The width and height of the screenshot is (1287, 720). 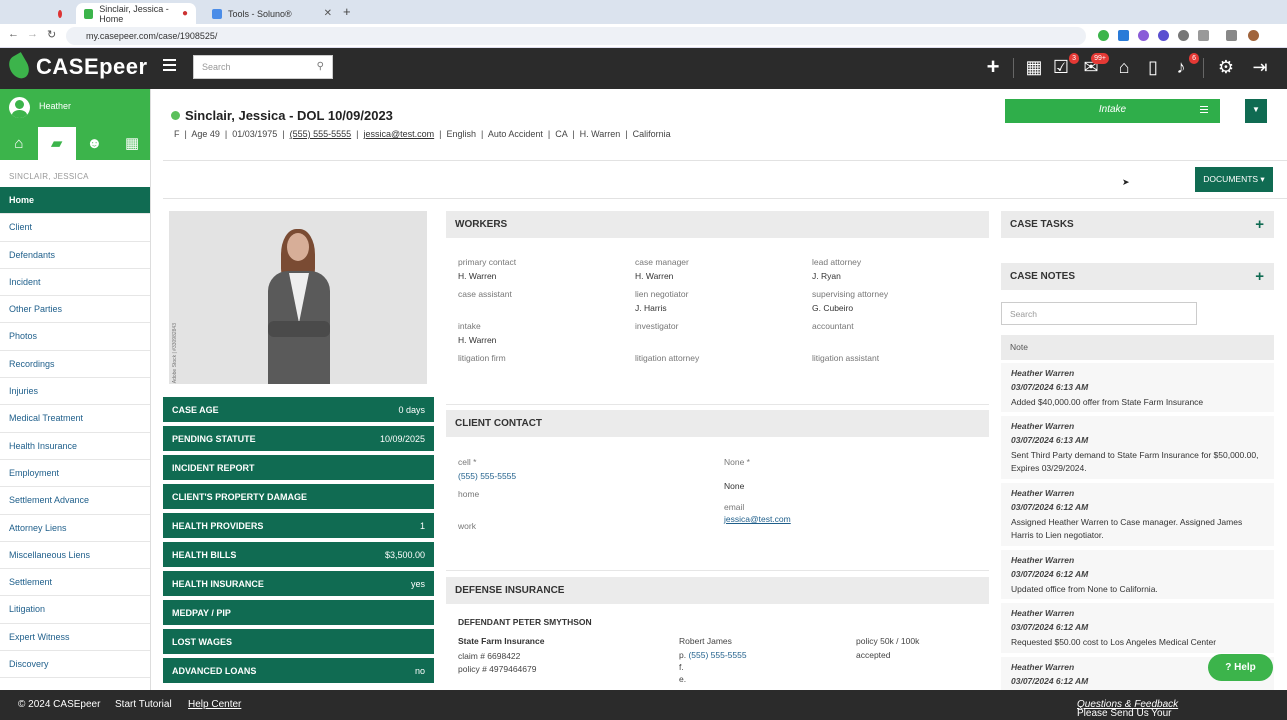 I want to click on copyright: © 2024 CASEpeer, so click(x=59, y=704).